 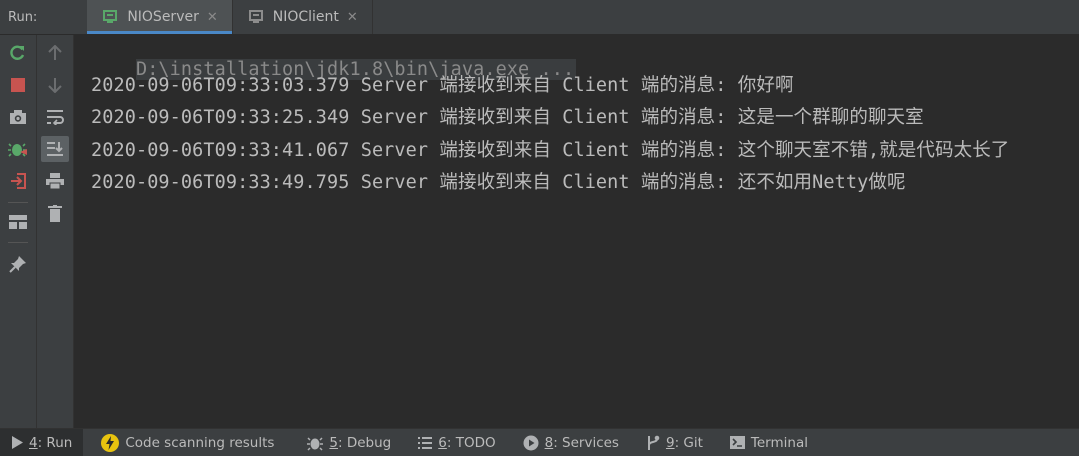 What do you see at coordinates (688, 442) in the screenshot?
I see `tool-label: : Git` at bounding box center [688, 442].